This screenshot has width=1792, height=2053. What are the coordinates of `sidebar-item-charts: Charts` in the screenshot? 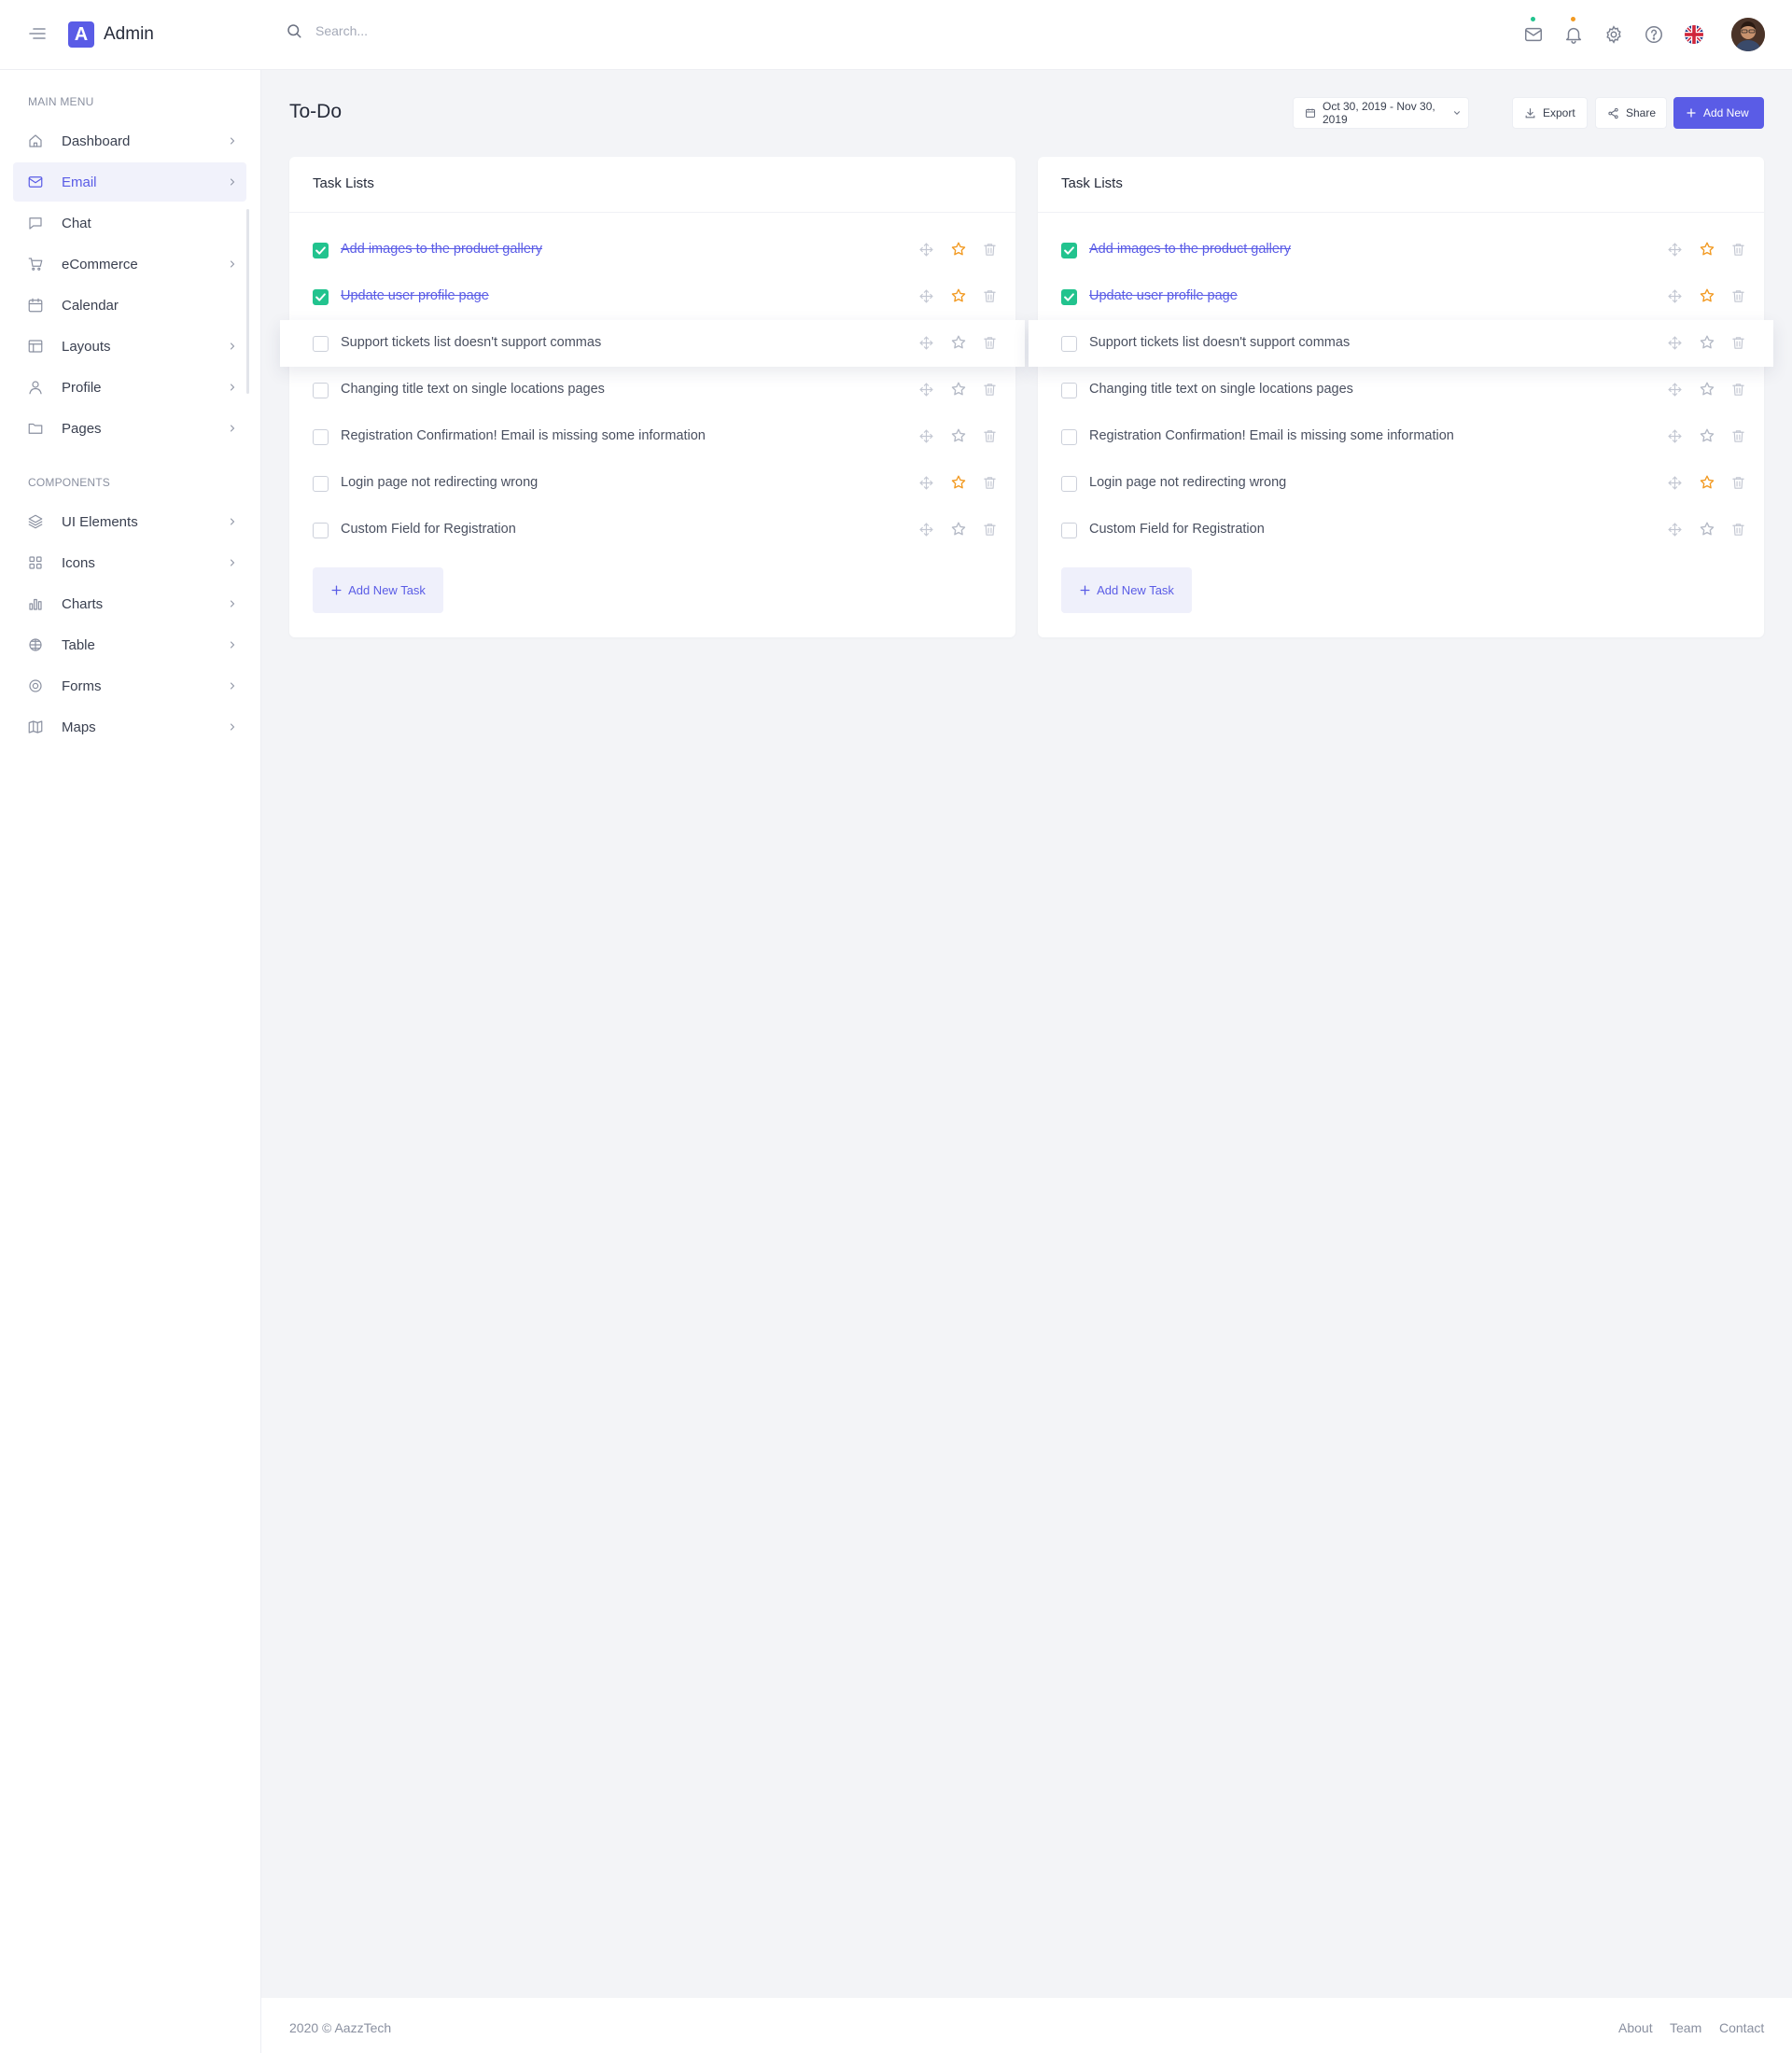 It's located at (129, 603).